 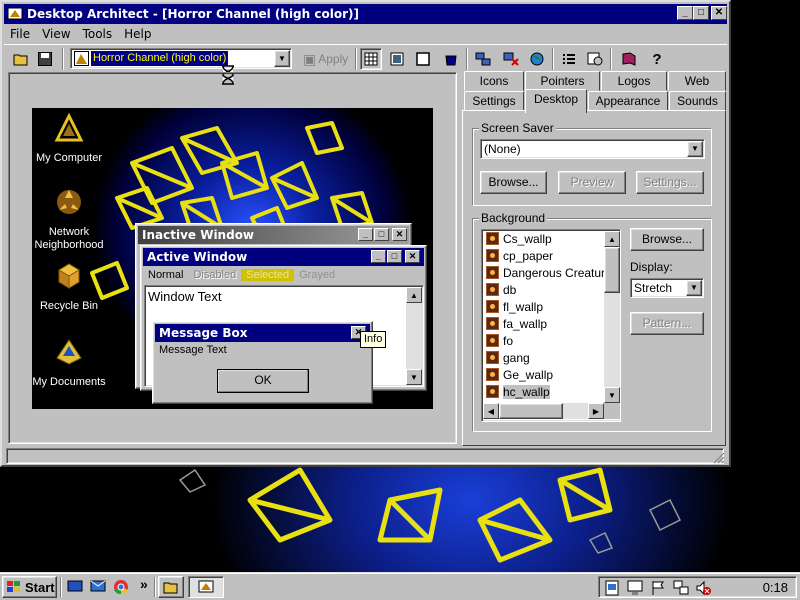 What do you see at coordinates (423, 59) in the screenshot?
I see `window-view-icon` at bounding box center [423, 59].